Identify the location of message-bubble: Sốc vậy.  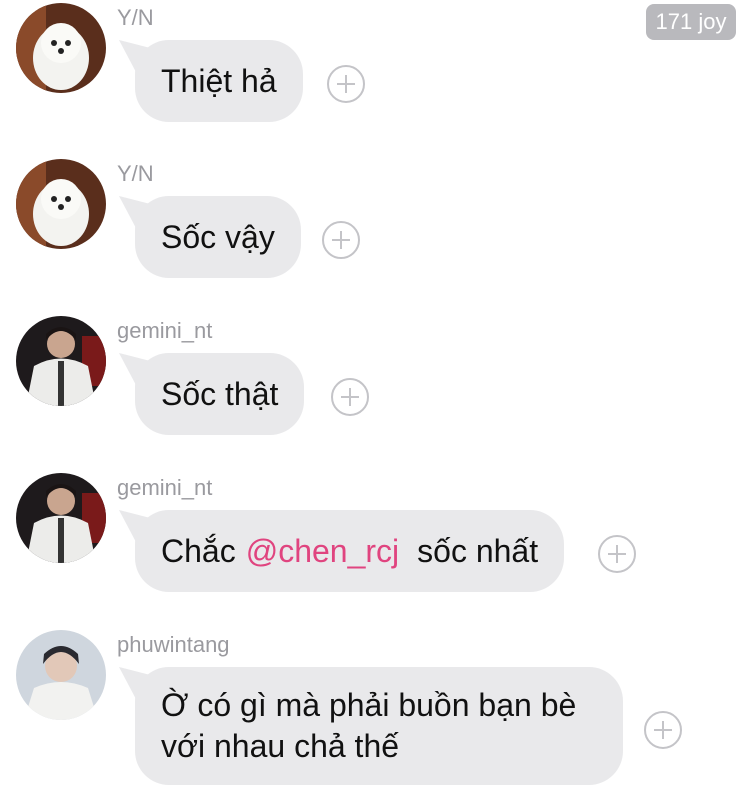
(218, 237).